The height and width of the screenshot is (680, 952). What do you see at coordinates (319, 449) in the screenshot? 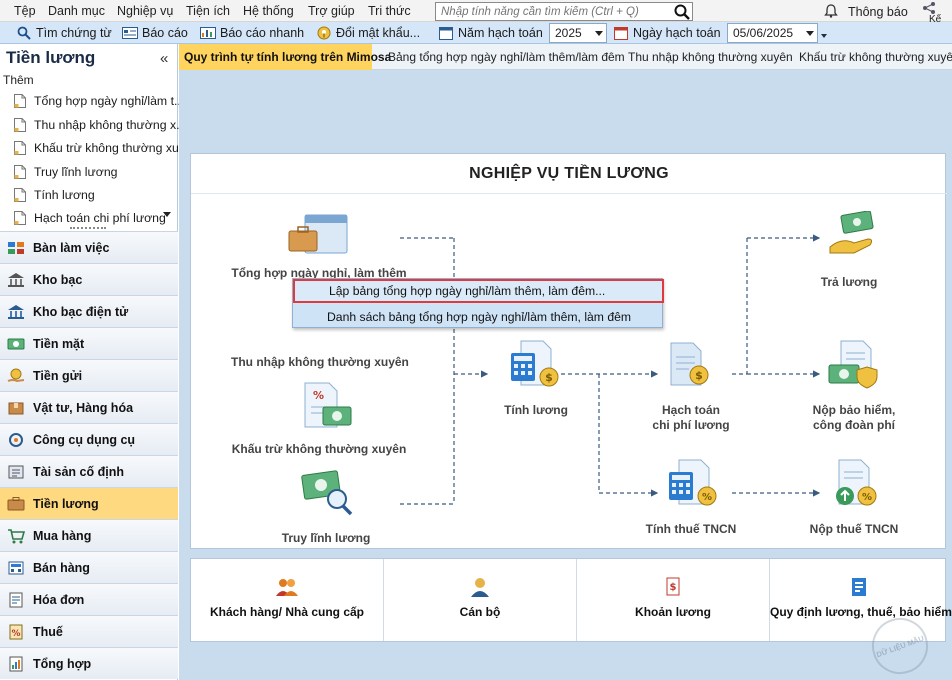
I see `node-irregular-deduction: Khấu trừ không thường xuyên` at bounding box center [319, 449].